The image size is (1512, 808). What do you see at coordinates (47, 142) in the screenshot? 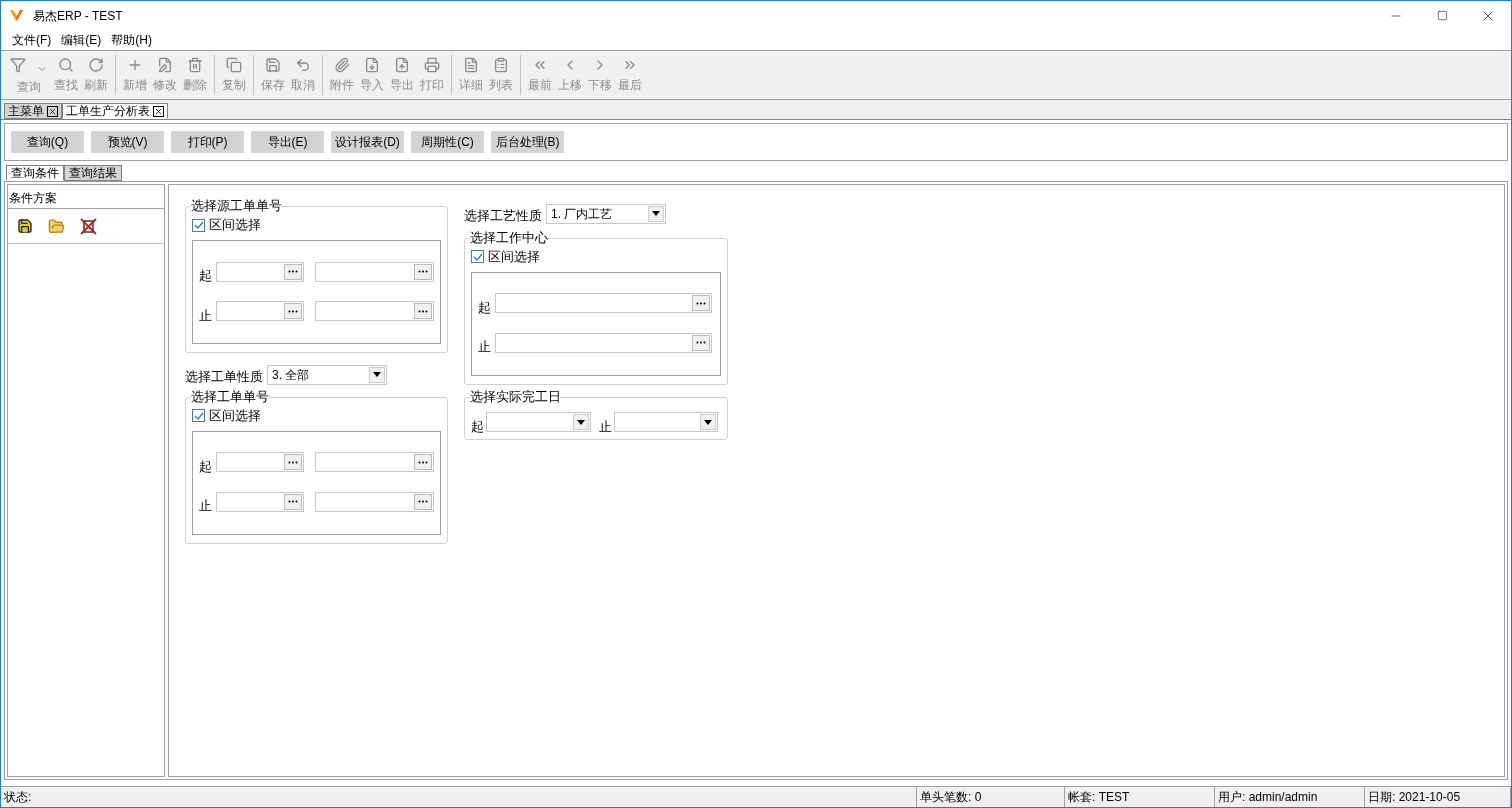
I see `action-button: 查询(Q)` at bounding box center [47, 142].